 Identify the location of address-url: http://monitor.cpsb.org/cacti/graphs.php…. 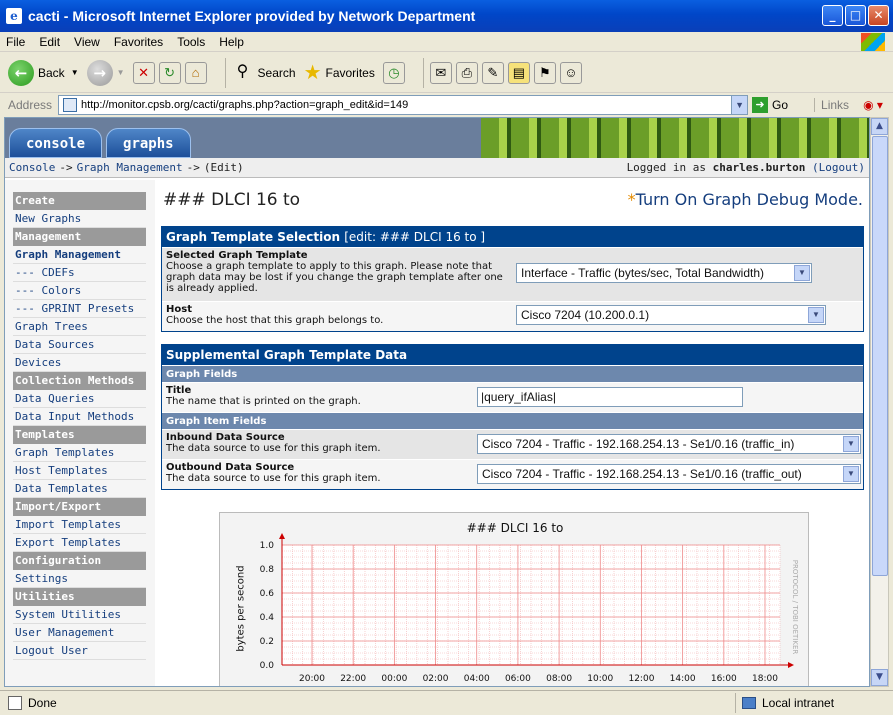
(245, 105).